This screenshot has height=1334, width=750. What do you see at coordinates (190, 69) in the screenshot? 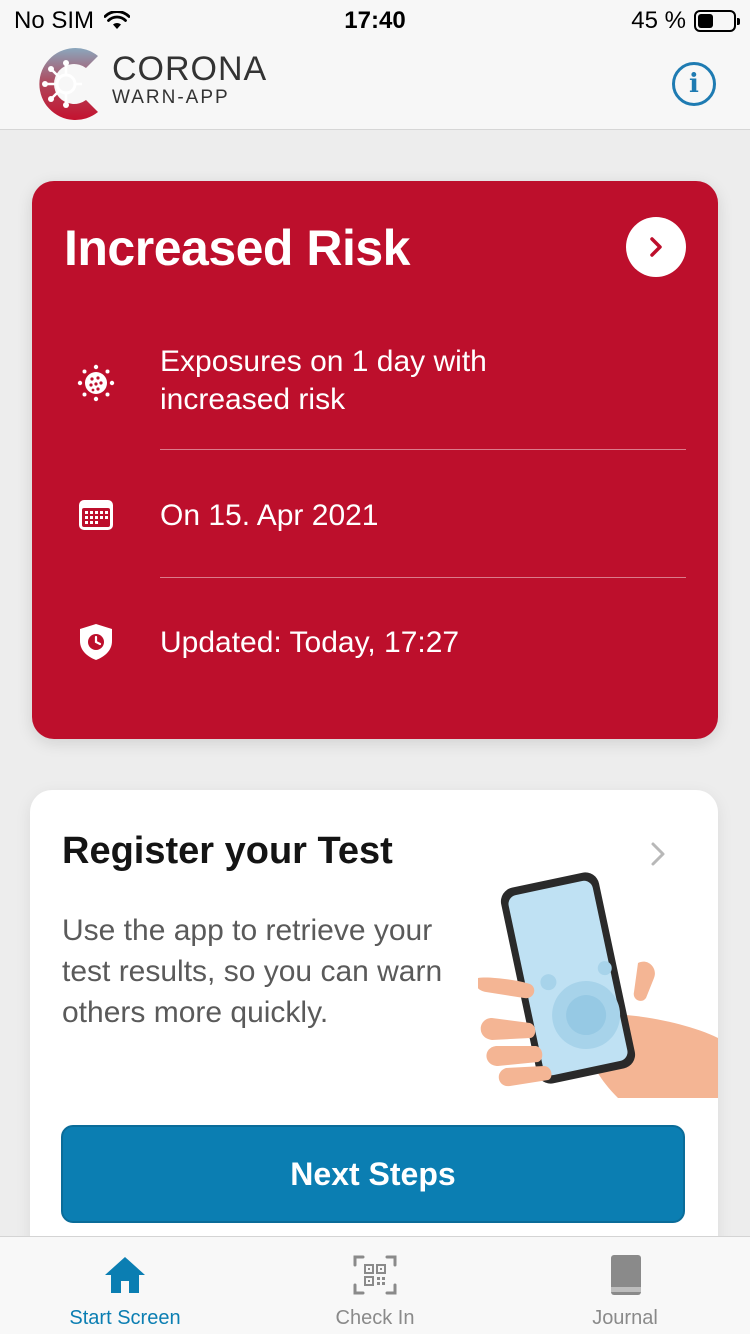
I see `app-name-line1: CORONA` at bounding box center [190, 69].